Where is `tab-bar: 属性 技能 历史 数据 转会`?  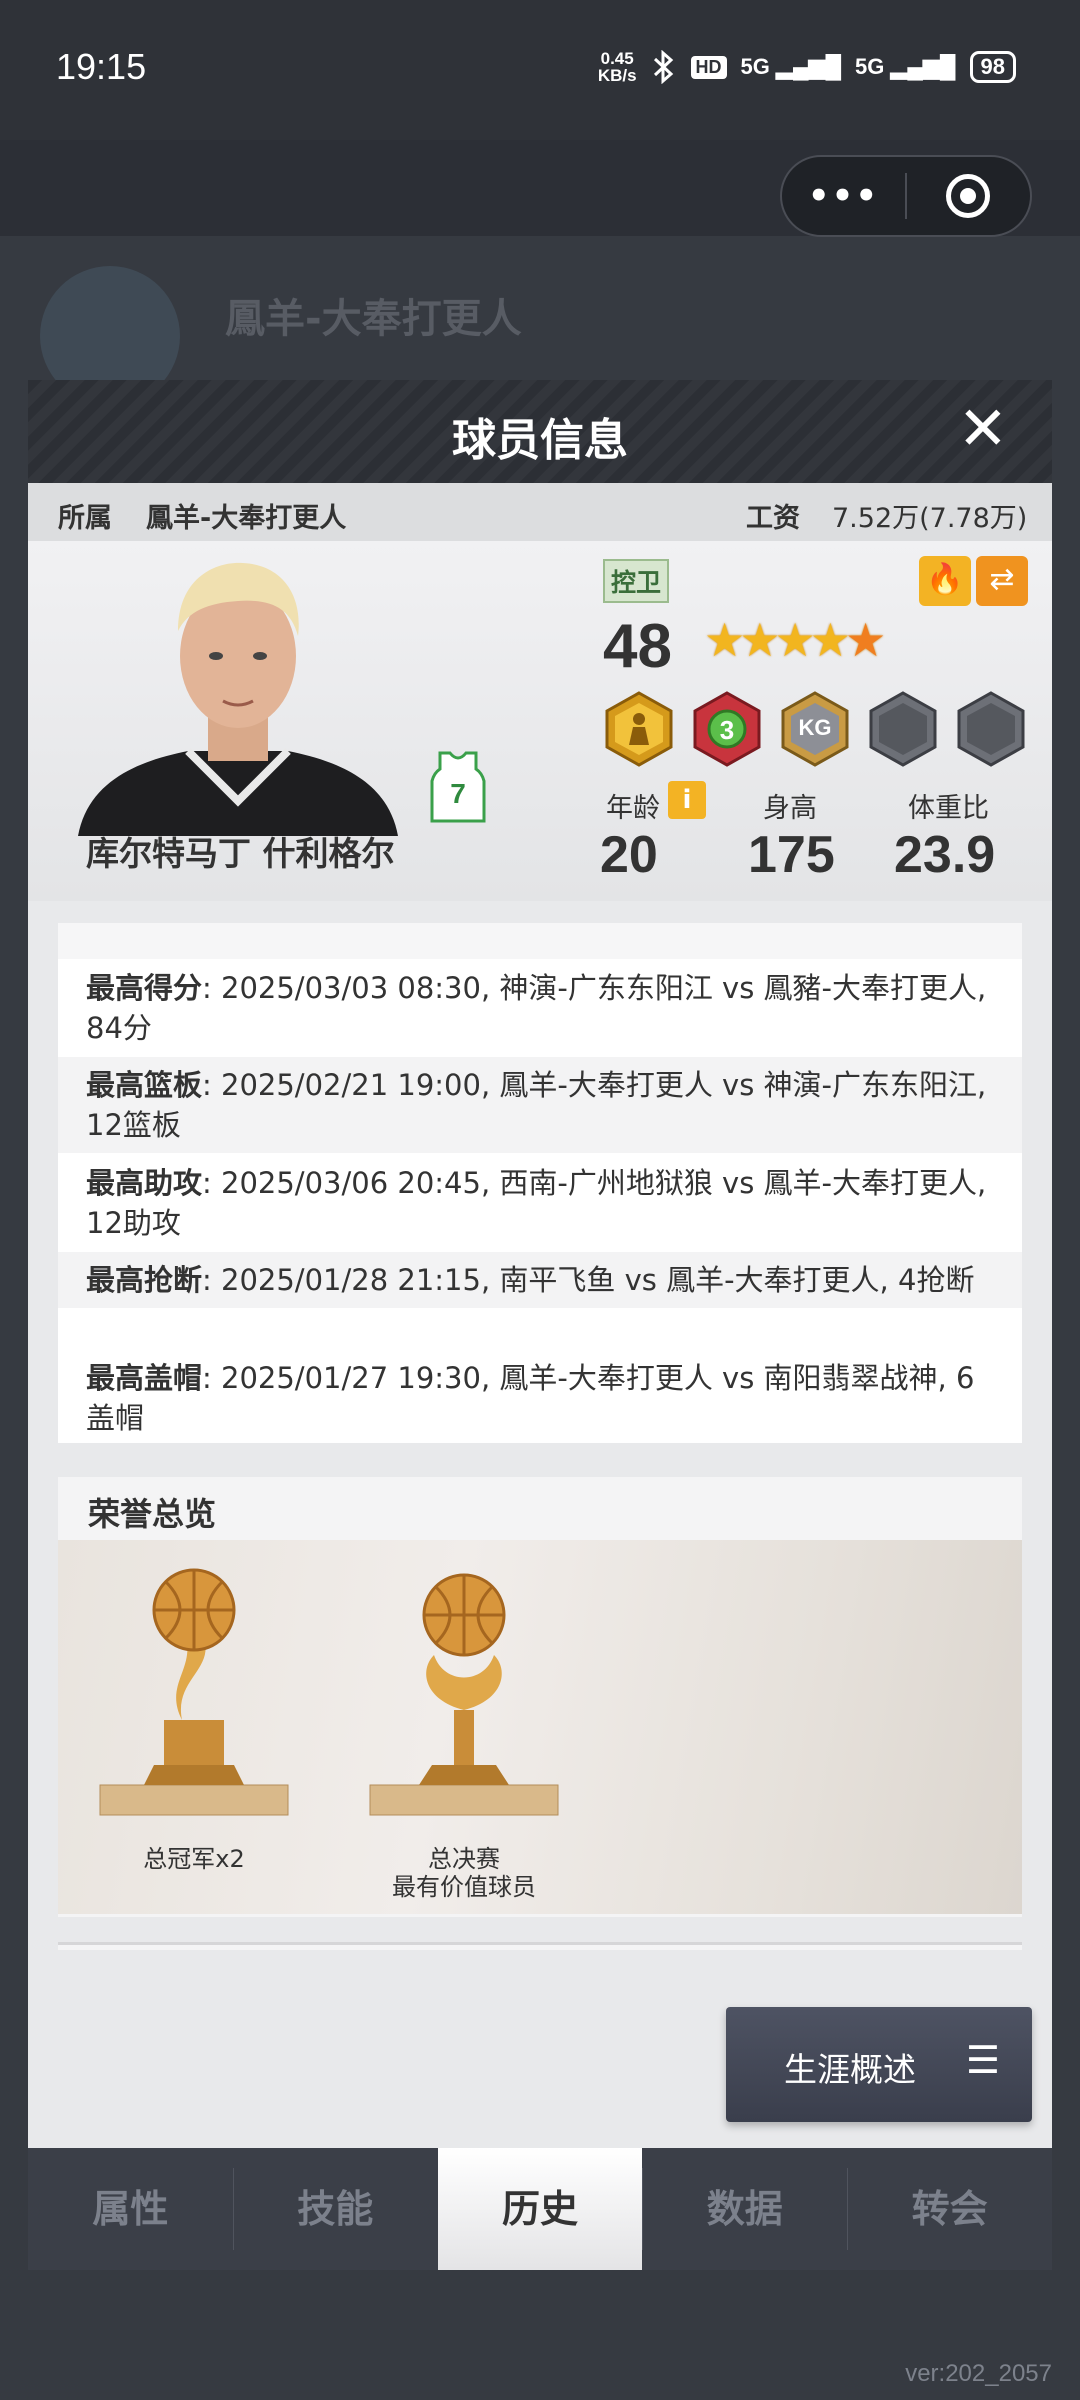
tab-bar: 属性 技能 历史 数据 转会 is located at coordinates (540, 2209).